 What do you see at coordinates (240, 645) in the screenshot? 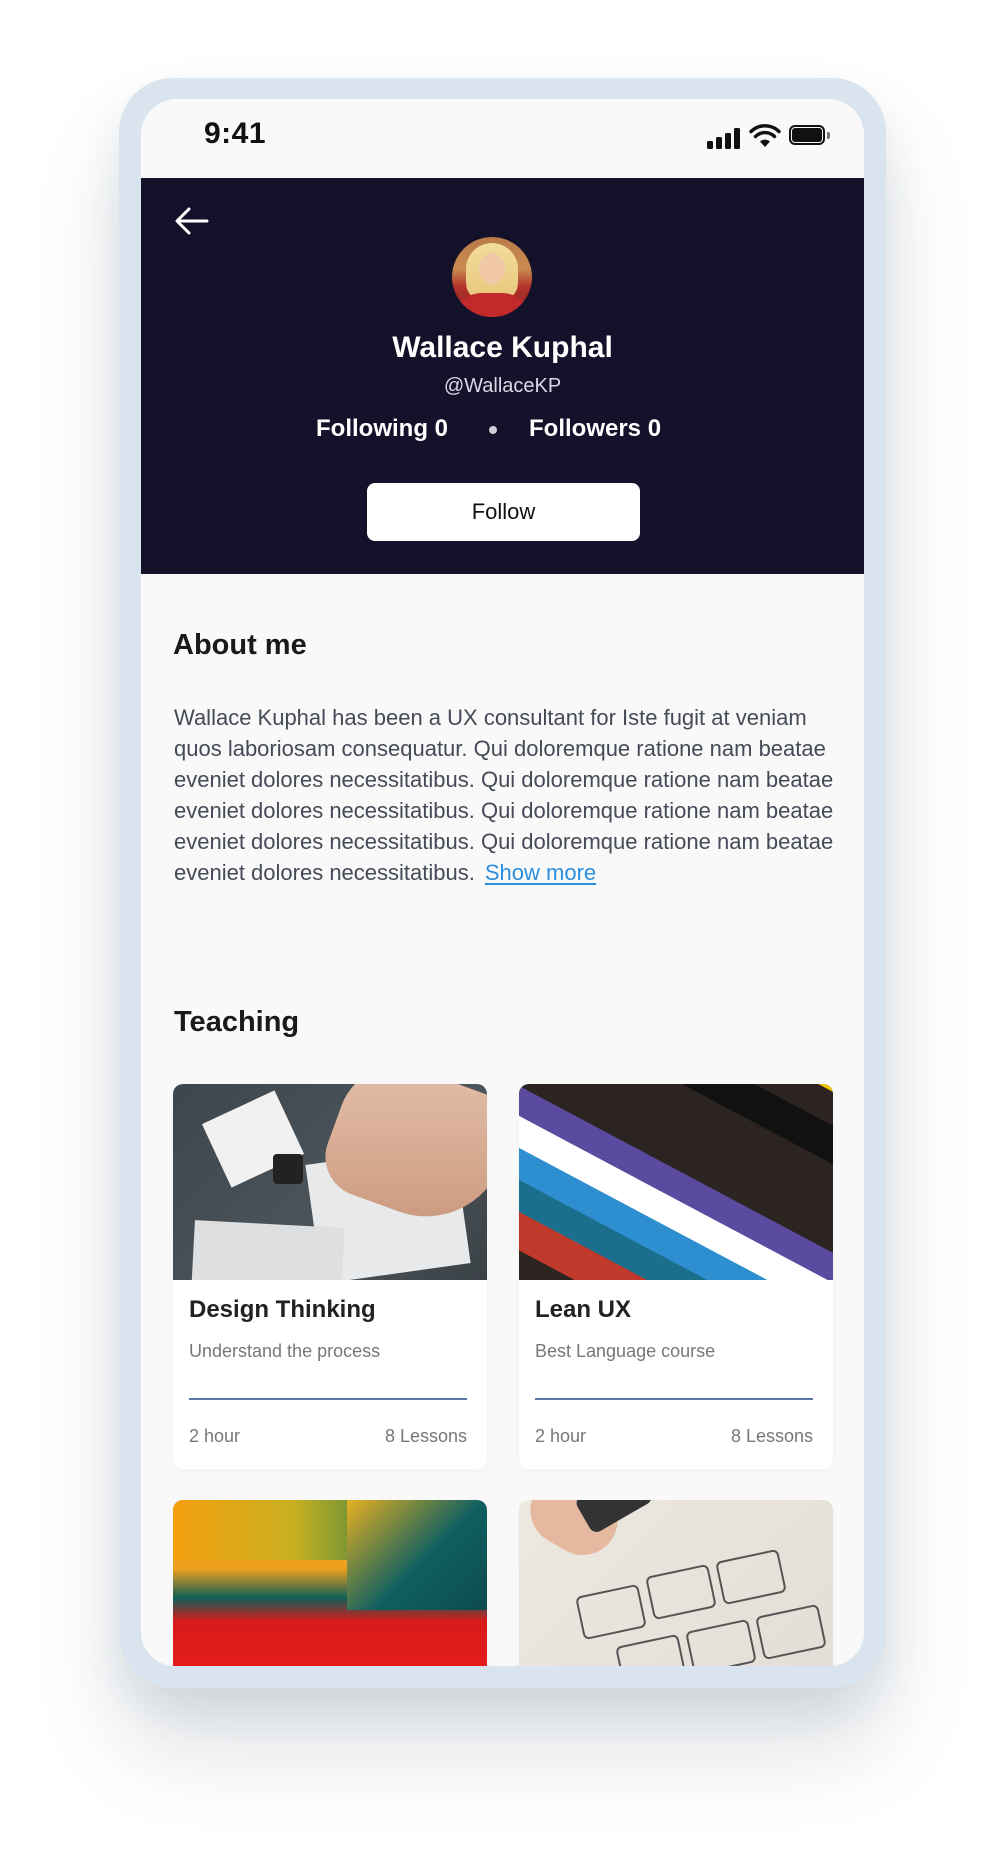
I see `about-heading: About me` at bounding box center [240, 645].